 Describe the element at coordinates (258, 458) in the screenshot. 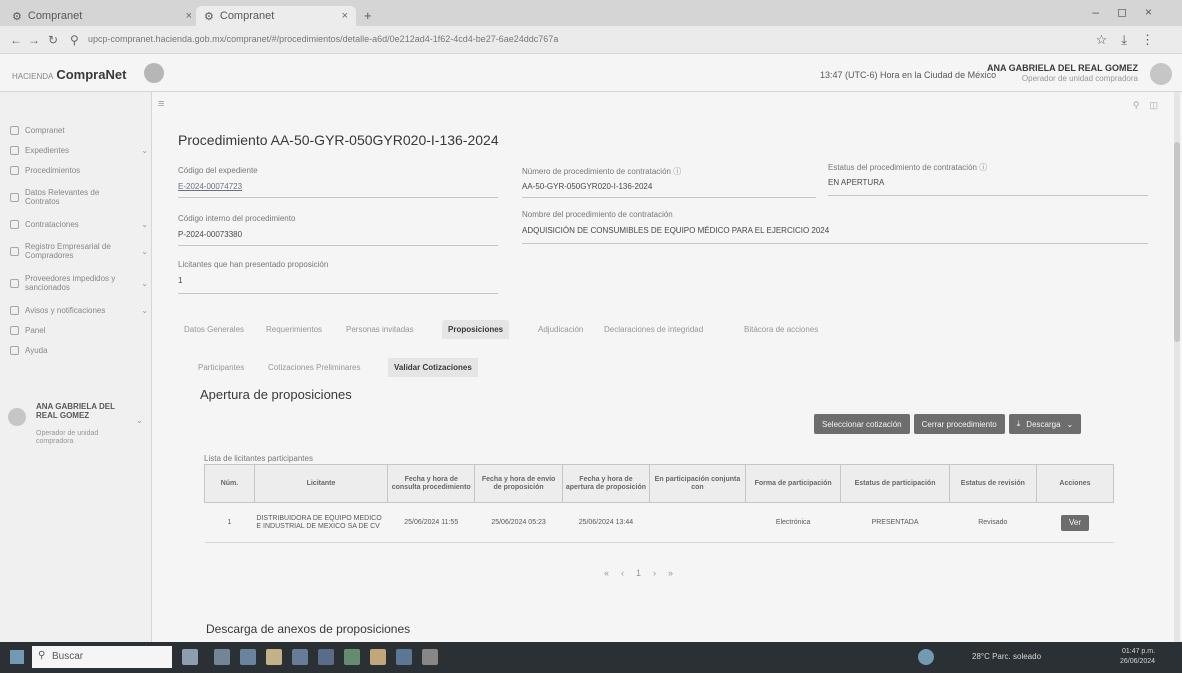

I see `table-label: Lista de licitantes participantes` at that location.